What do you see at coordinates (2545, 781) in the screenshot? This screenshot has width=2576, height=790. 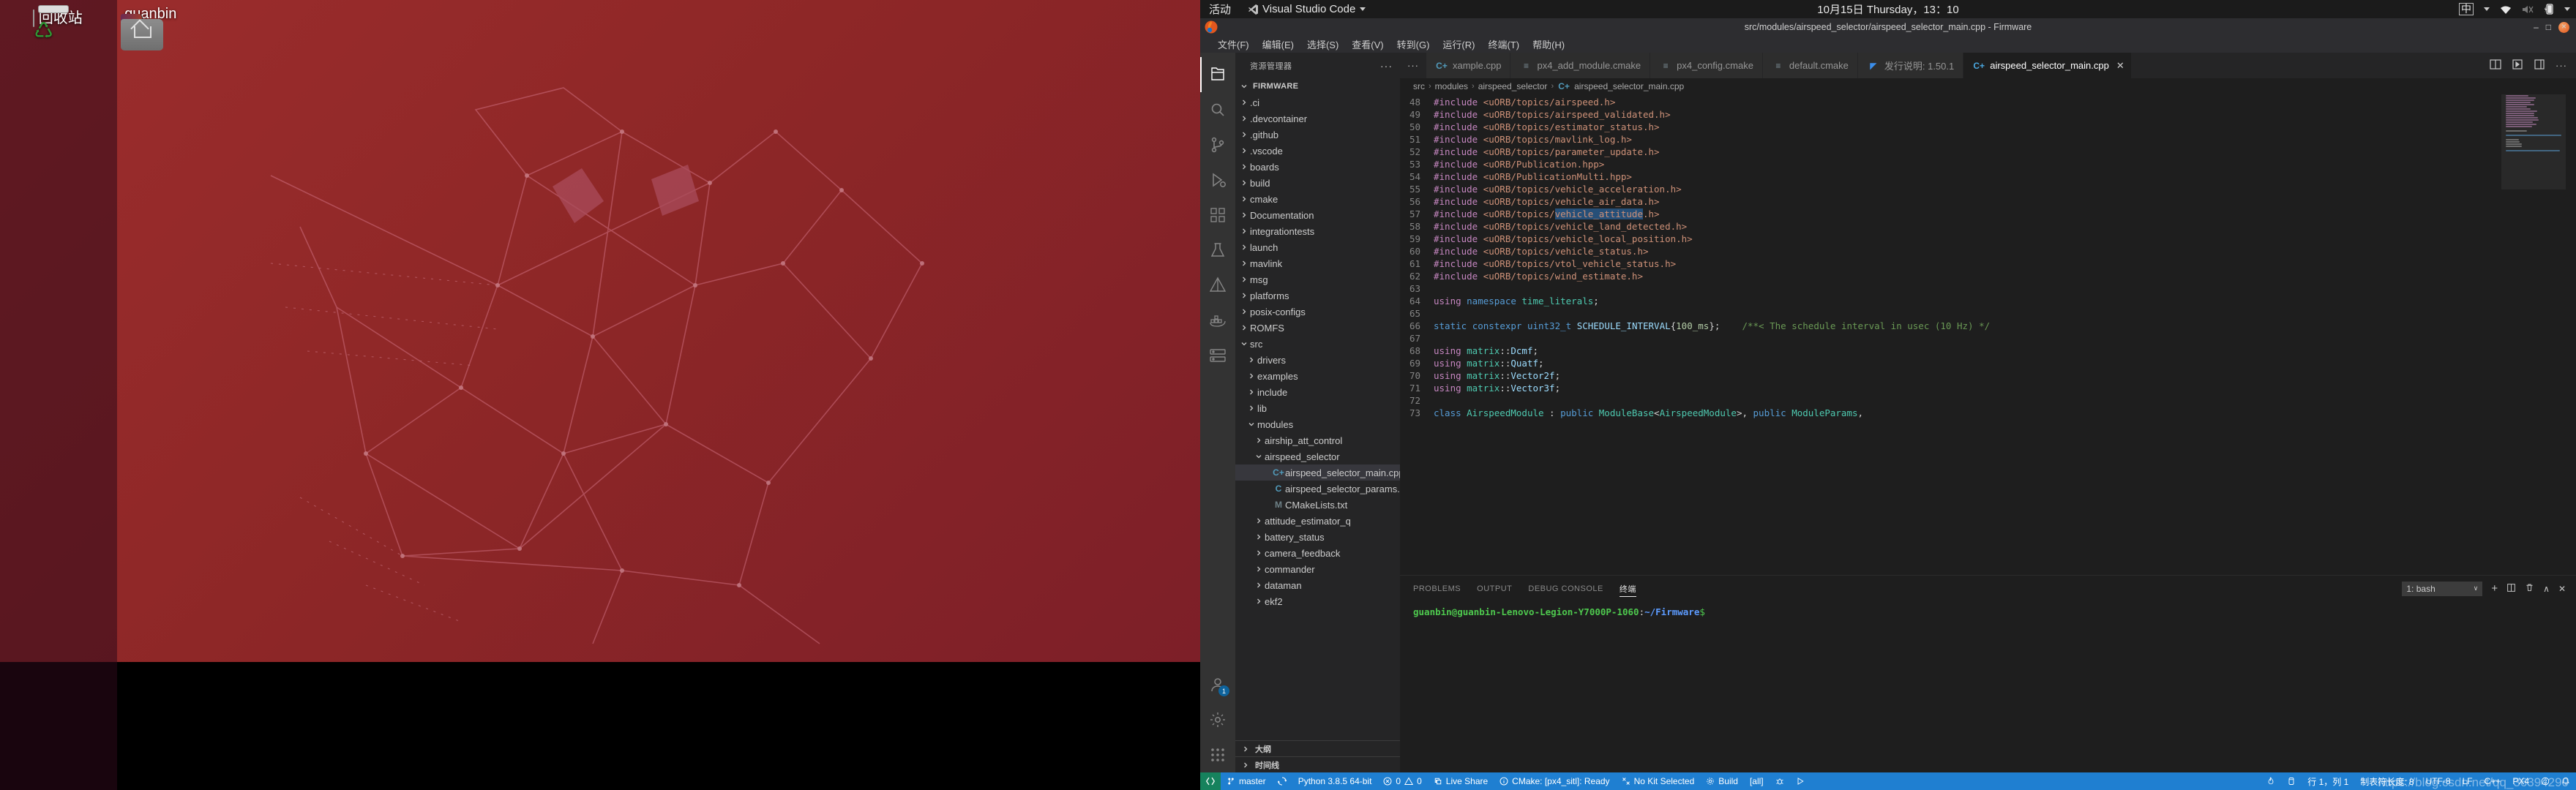 I see `status-smiley-feedback` at bounding box center [2545, 781].